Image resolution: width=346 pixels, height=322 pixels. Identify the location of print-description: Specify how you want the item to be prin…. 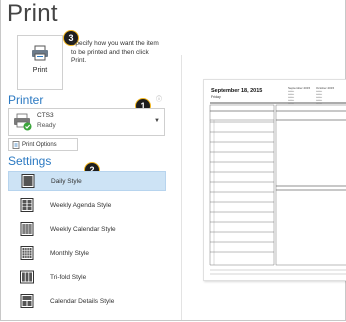
(115, 52).